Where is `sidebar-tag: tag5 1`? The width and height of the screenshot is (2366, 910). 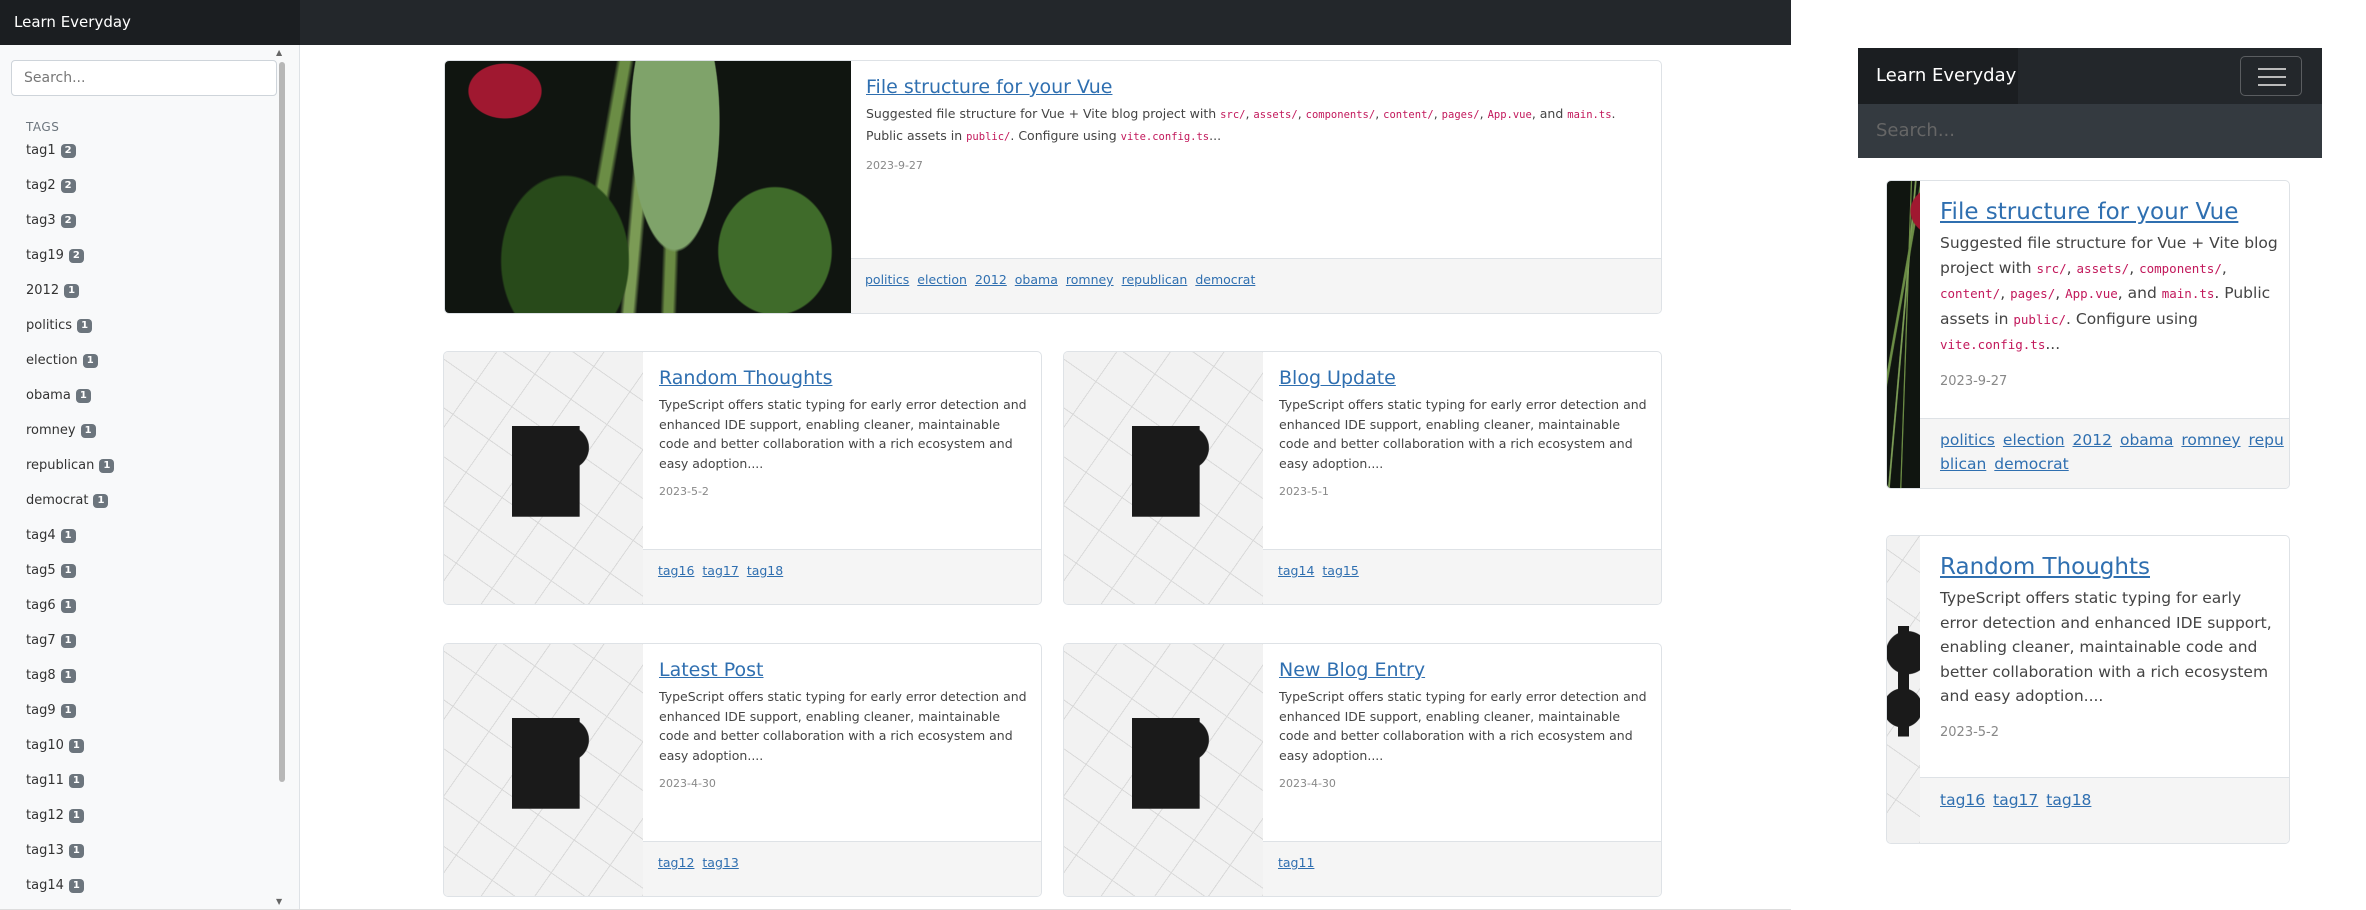 sidebar-tag: tag5 1 is located at coordinates (70, 580).